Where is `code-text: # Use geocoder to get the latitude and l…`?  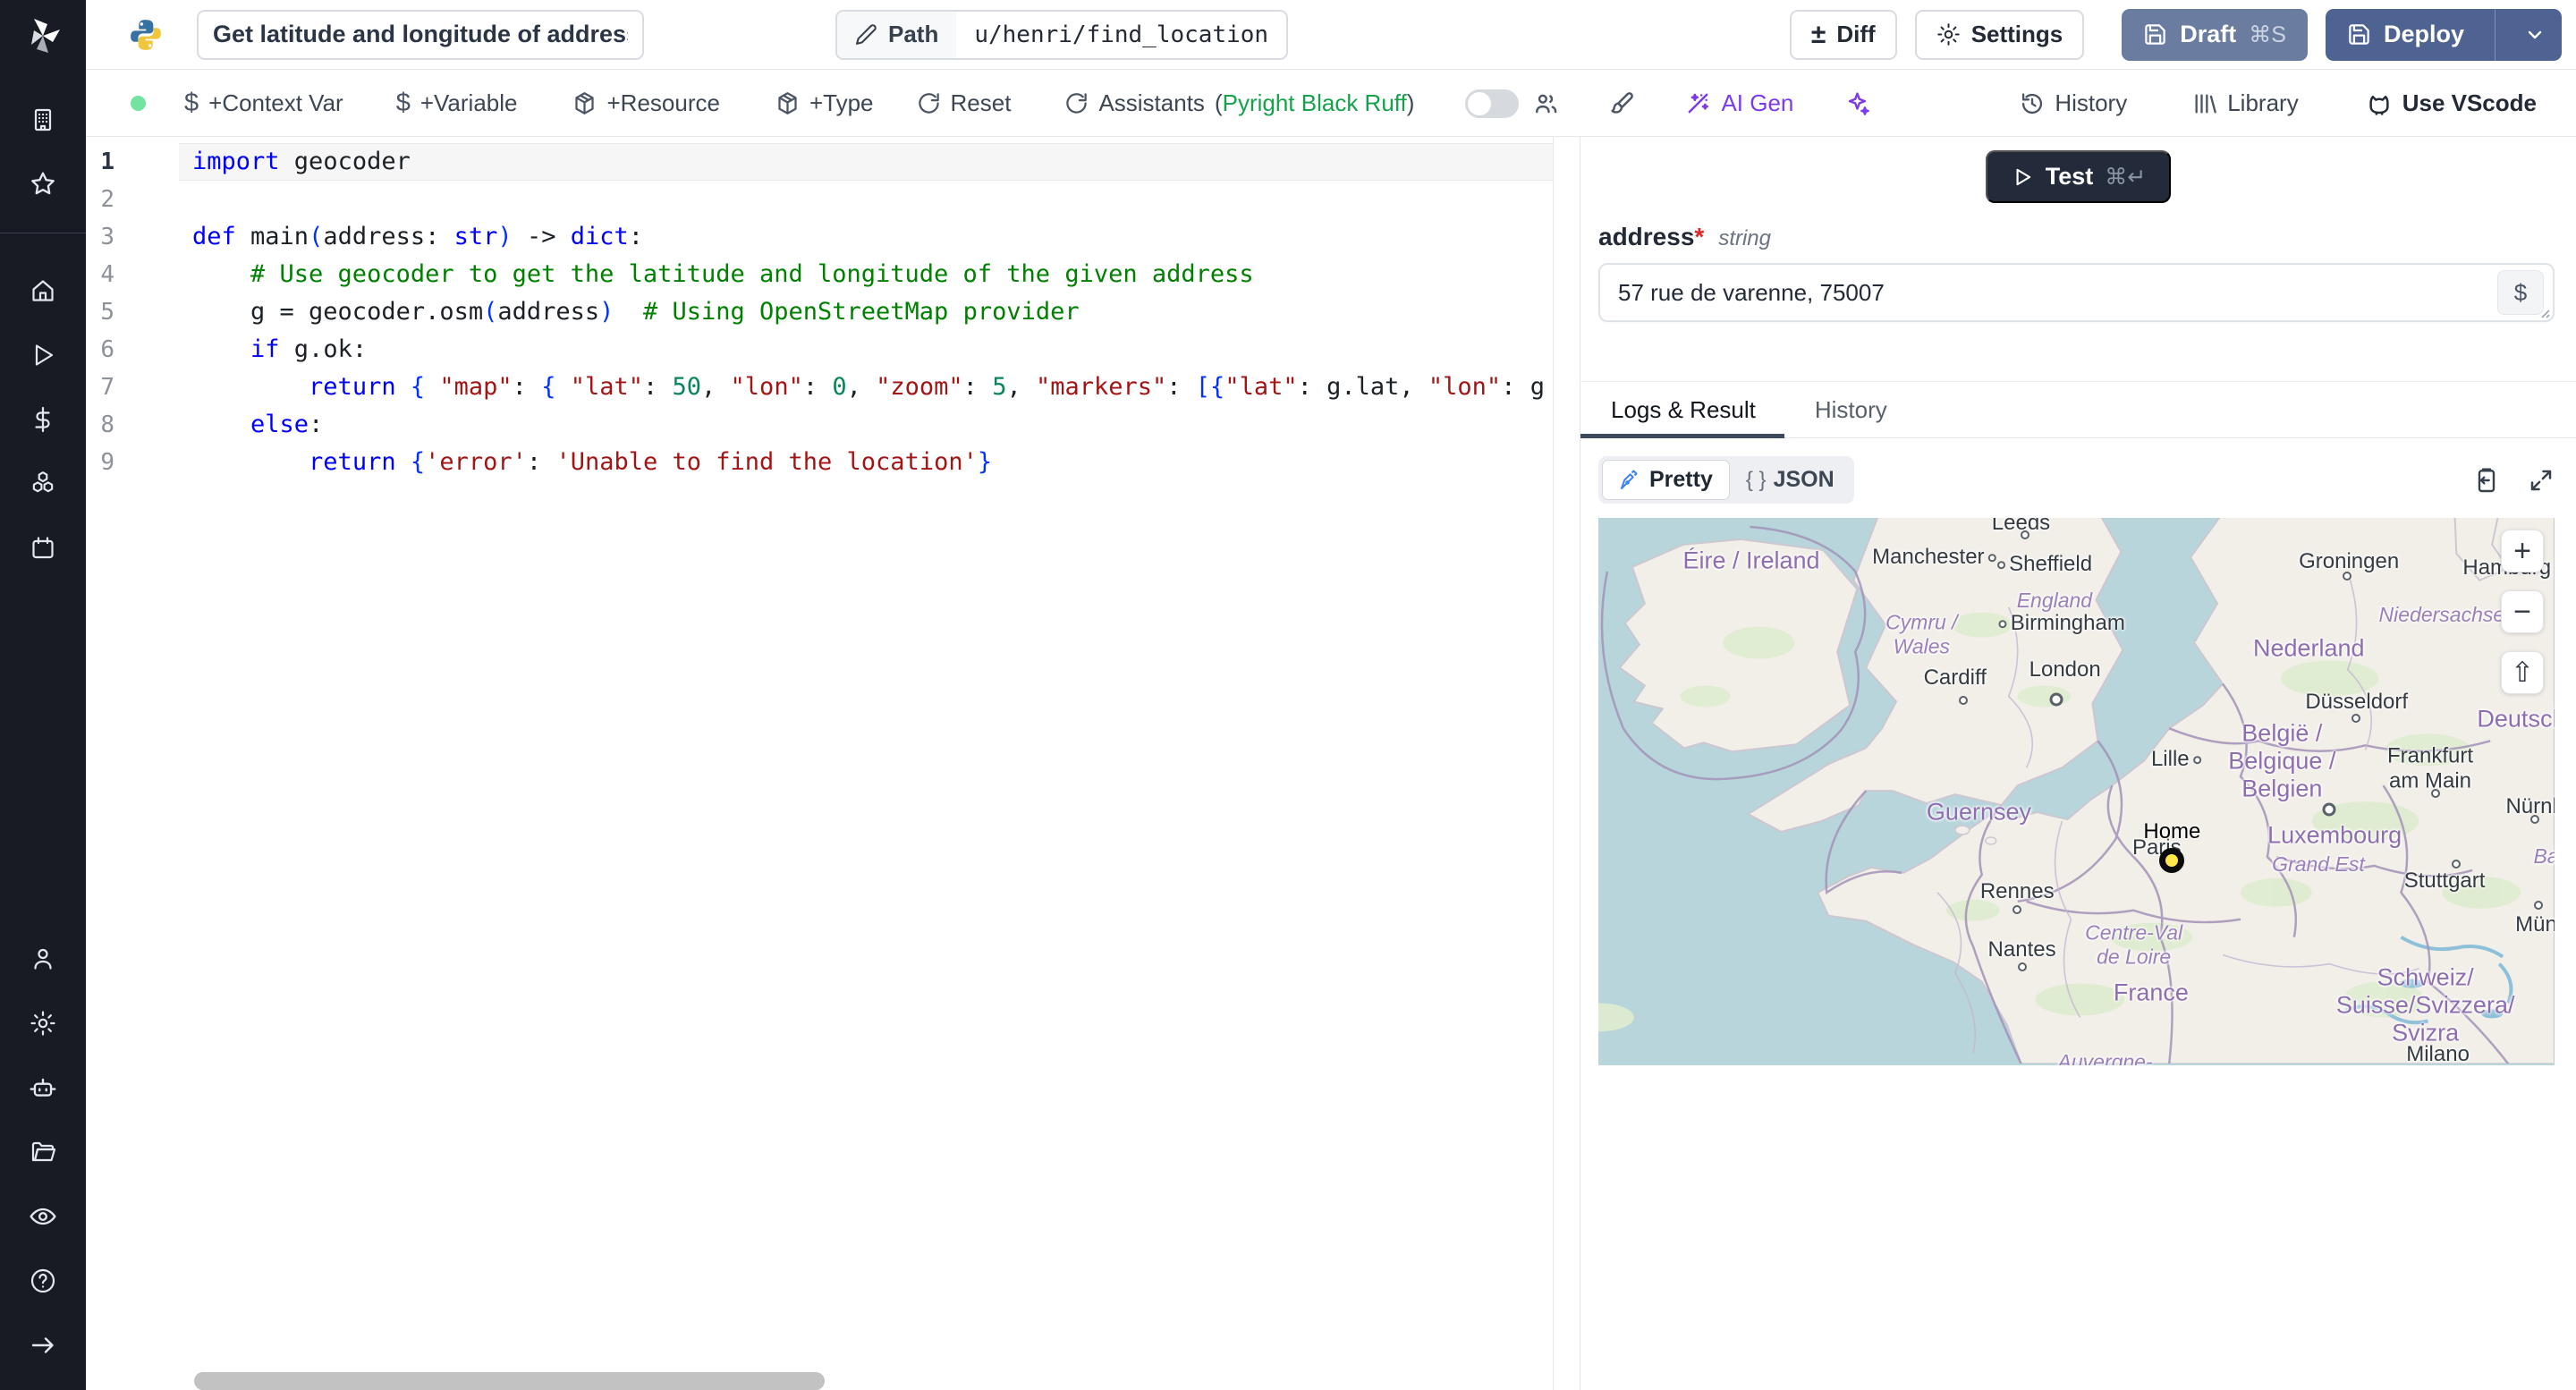
code-text: # Use geocoder to get the latitude and l… is located at coordinates (866, 274).